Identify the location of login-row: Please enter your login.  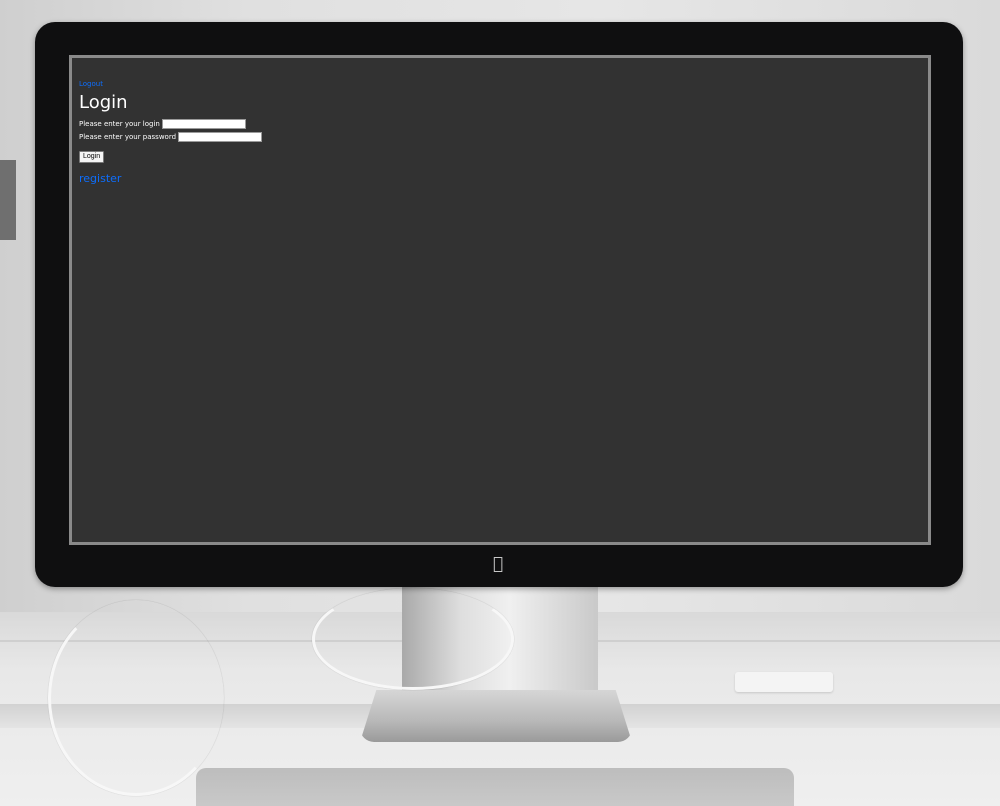
(170, 123).